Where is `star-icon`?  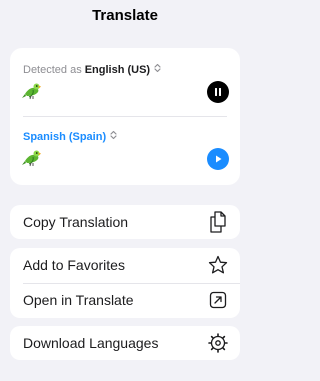
star-icon is located at coordinates (218, 265).